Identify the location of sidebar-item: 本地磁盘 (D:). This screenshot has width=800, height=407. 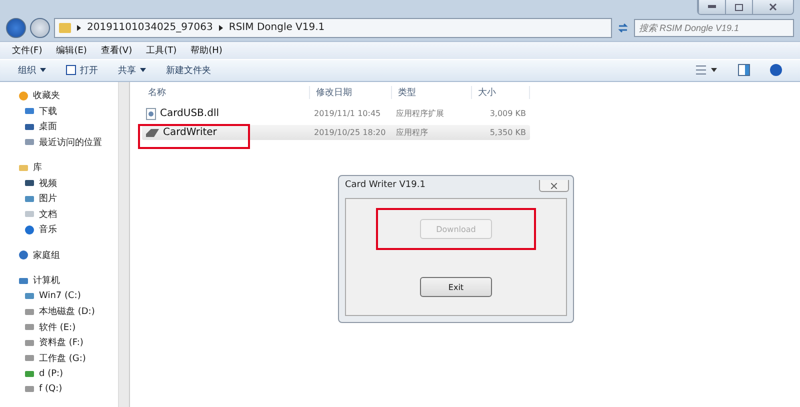
(59, 312).